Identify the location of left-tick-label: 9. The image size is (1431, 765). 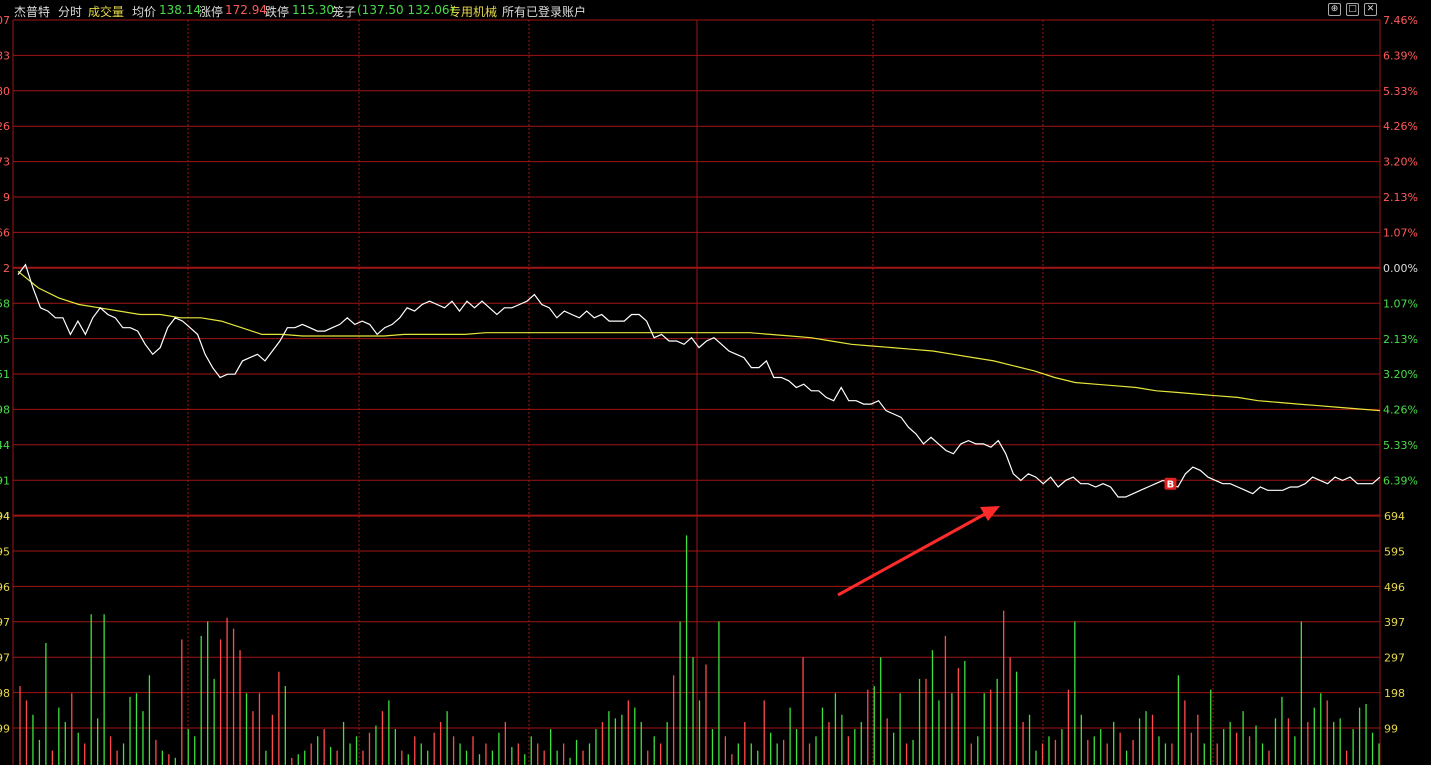
(6, 197).